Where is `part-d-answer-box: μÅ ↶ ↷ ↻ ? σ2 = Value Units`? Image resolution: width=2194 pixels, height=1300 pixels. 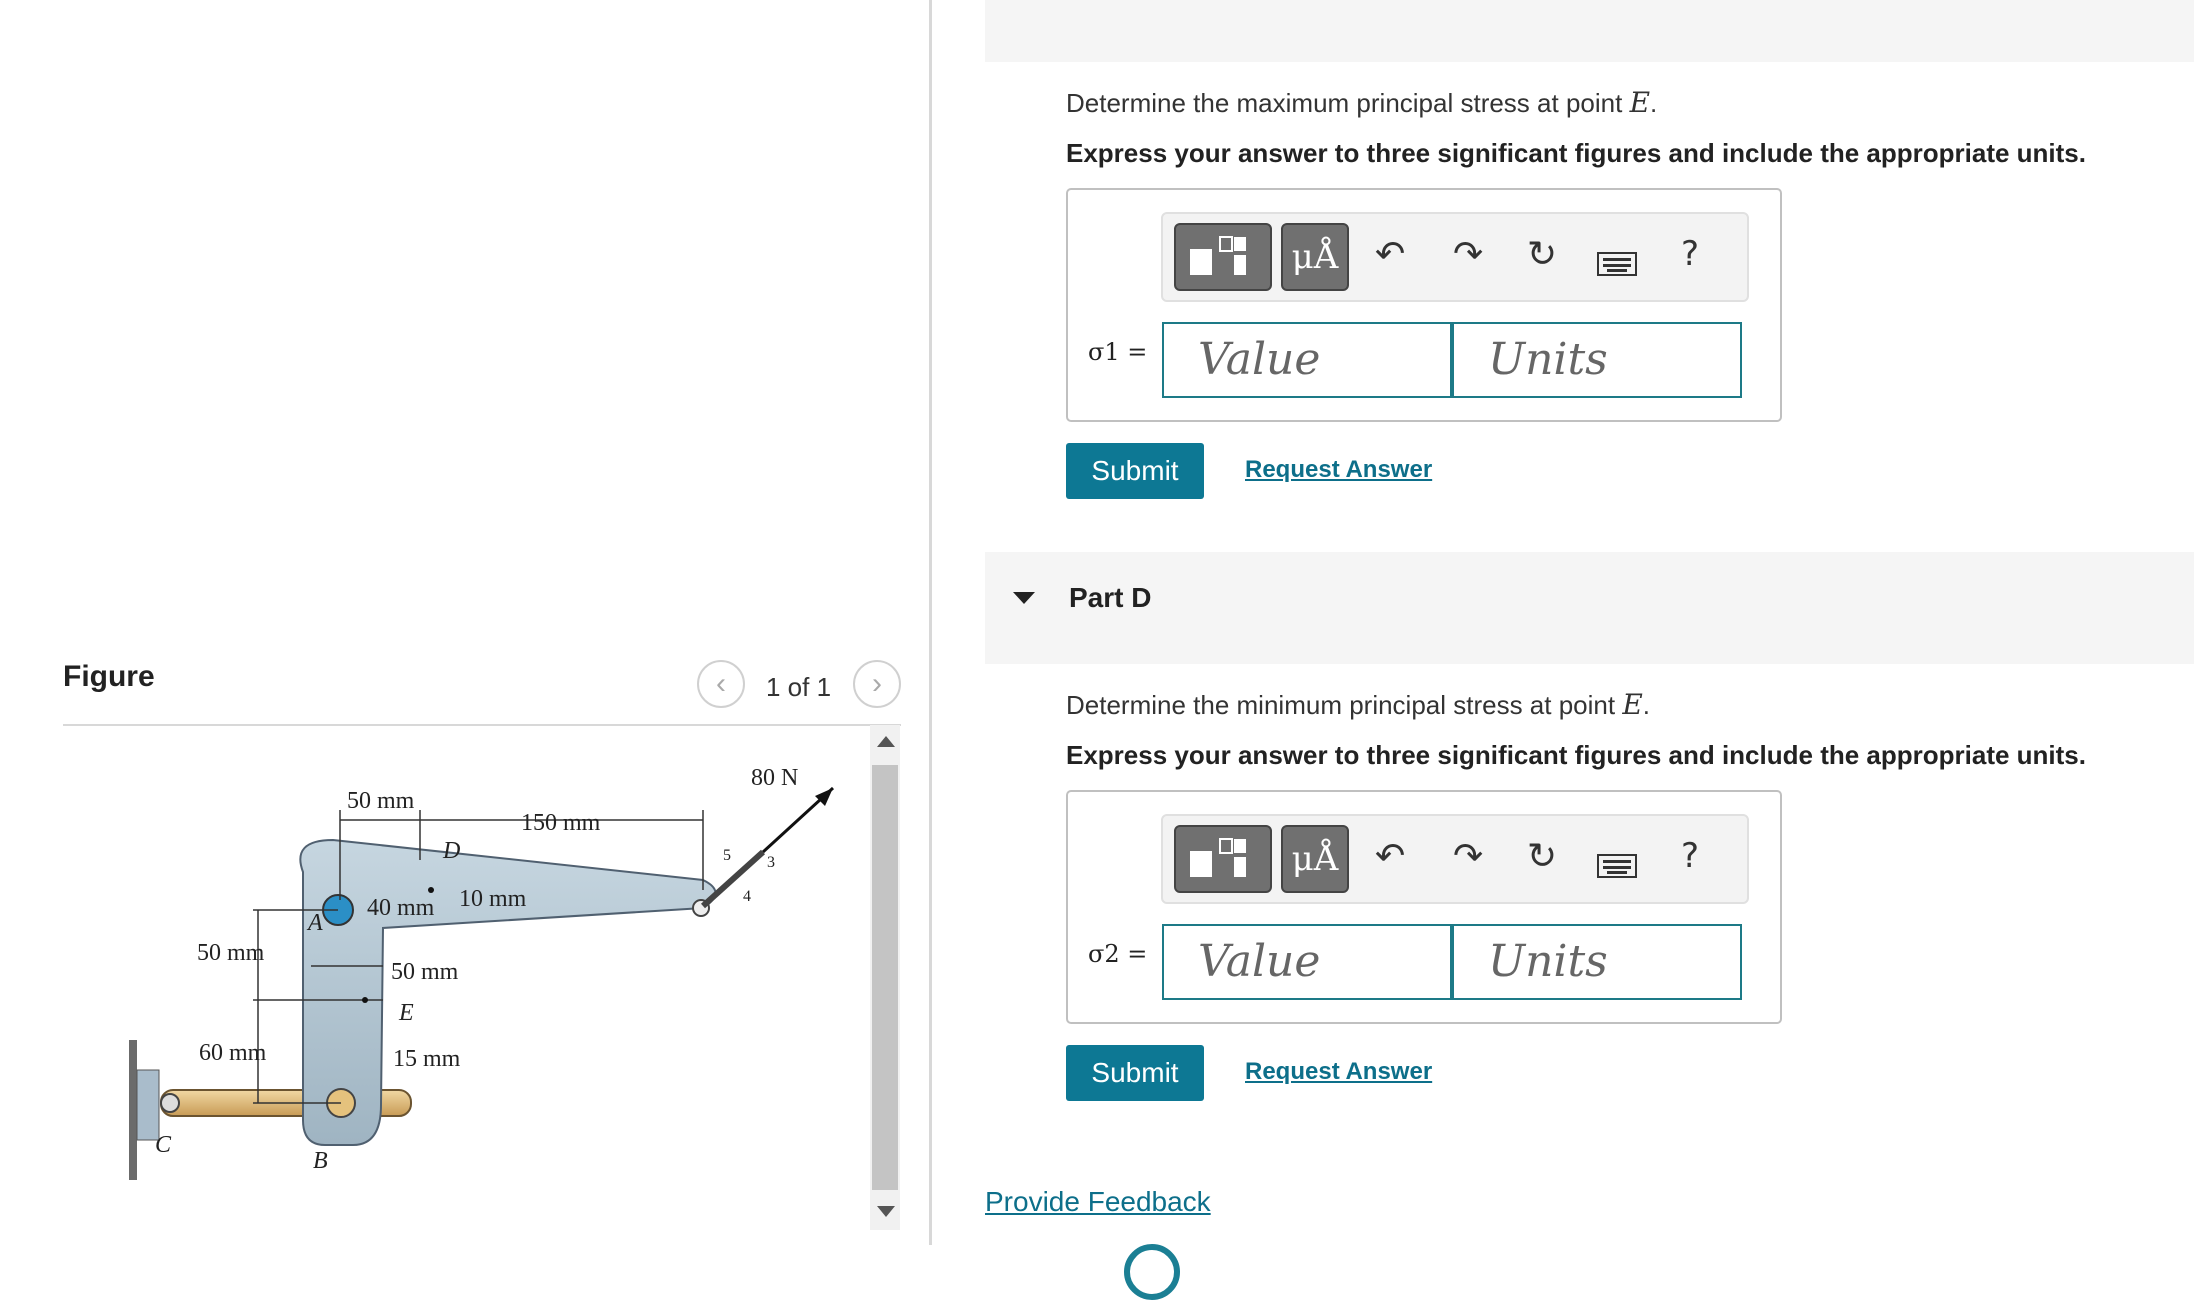 part-d-answer-box: μÅ ↶ ↷ ↻ ? σ2 = Value Units is located at coordinates (1424, 907).